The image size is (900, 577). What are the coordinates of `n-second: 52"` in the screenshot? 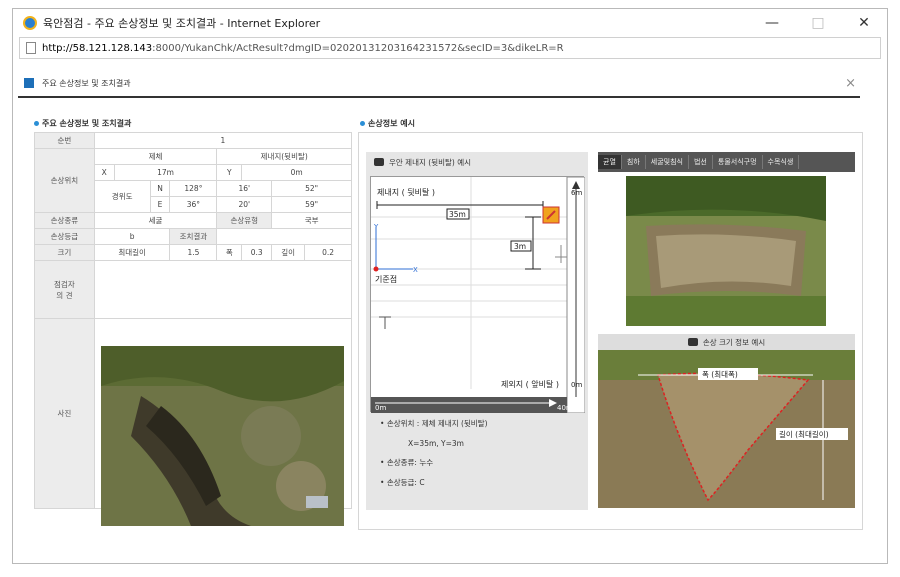 It's located at (311, 188).